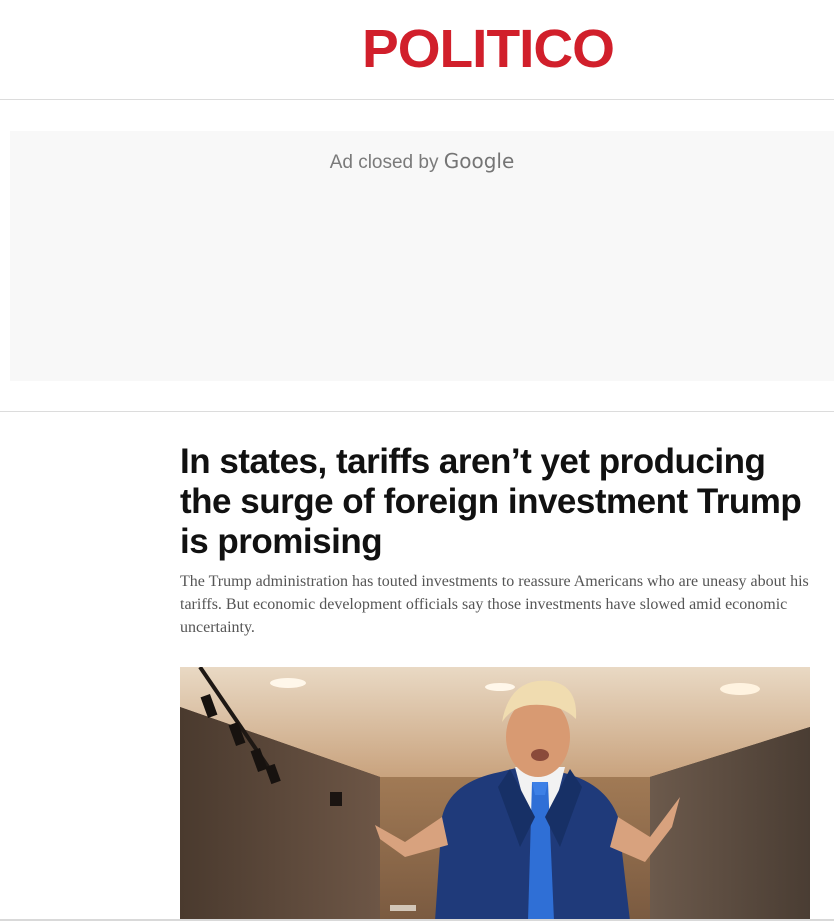 This screenshot has height=921, width=834. I want to click on site-header: POLITICO, so click(417, 50).